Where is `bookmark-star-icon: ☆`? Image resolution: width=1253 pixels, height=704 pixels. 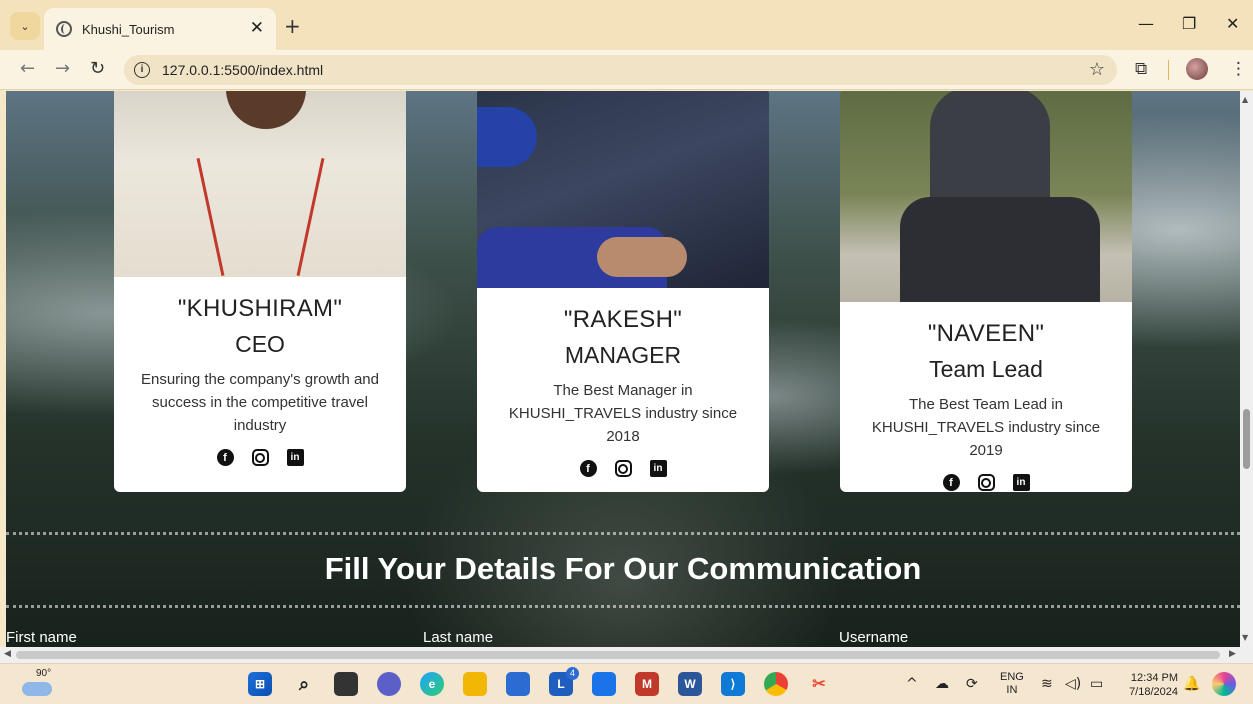
bookmark-star-icon: ☆ is located at coordinates (1097, 69).